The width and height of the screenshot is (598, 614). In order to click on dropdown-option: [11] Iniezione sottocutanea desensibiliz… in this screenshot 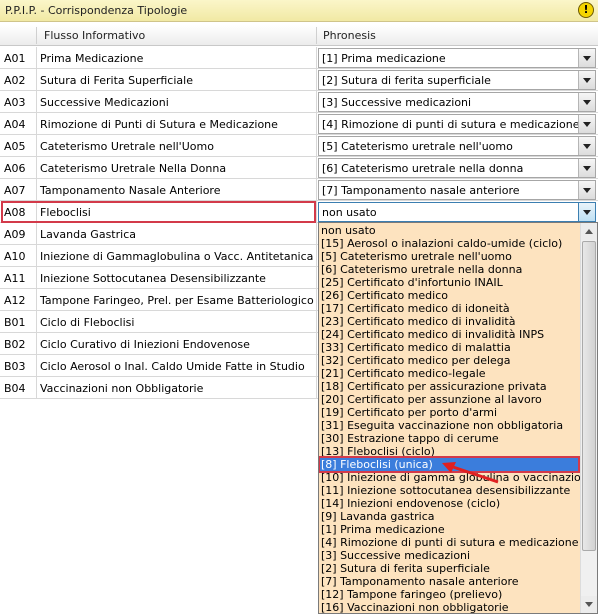, I will do `click(445, 490)`.